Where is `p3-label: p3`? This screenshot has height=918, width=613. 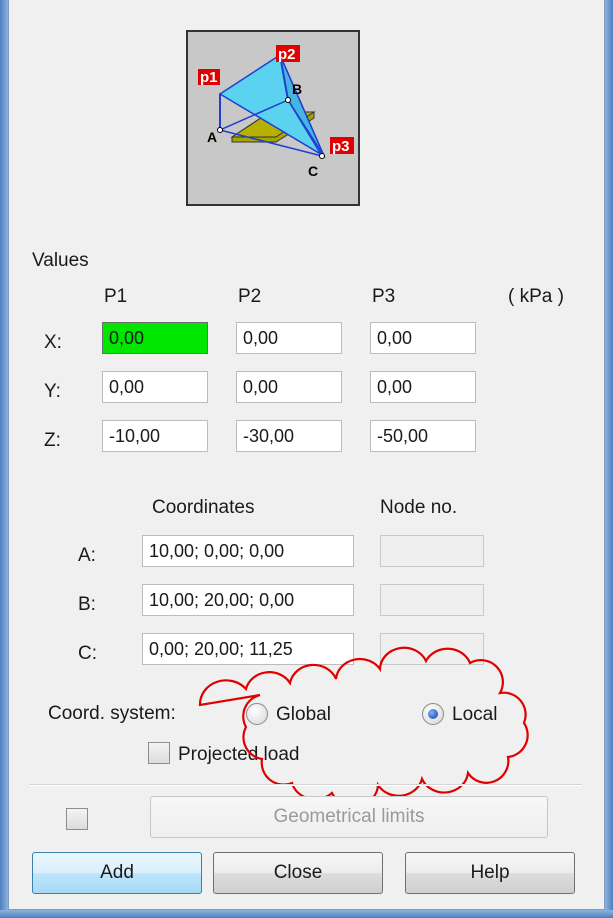
p3-label: p3 is located at coordinates (341, 146).